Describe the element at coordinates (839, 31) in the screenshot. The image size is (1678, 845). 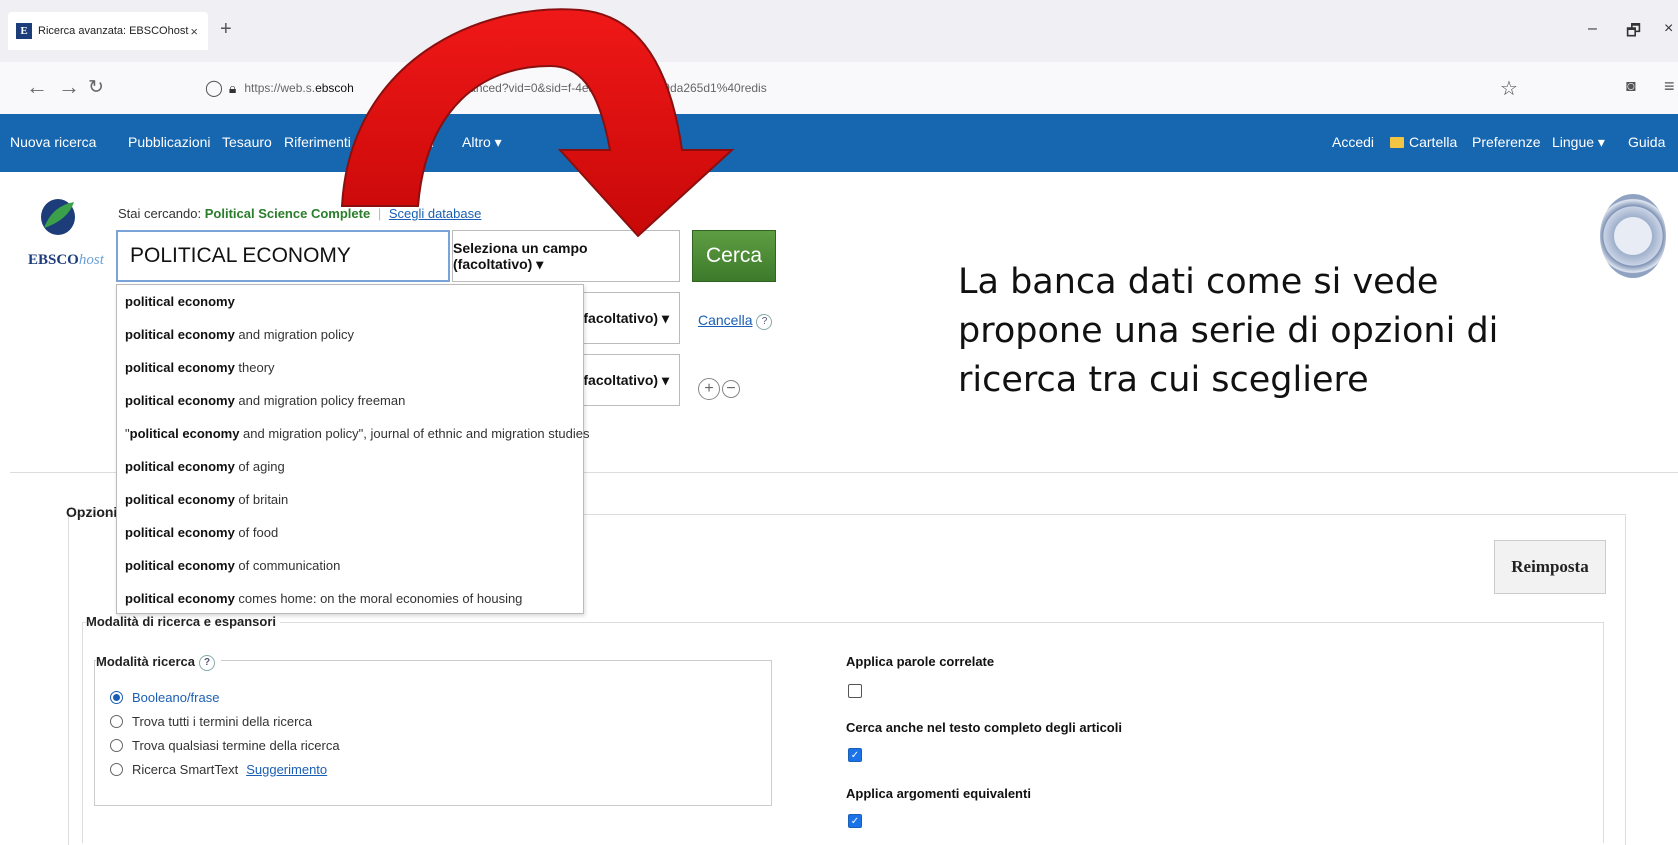
I see `browser-tab-bar: E Ricerca avanzata: EBSCOhost × + – 🗗 ×` at that location.